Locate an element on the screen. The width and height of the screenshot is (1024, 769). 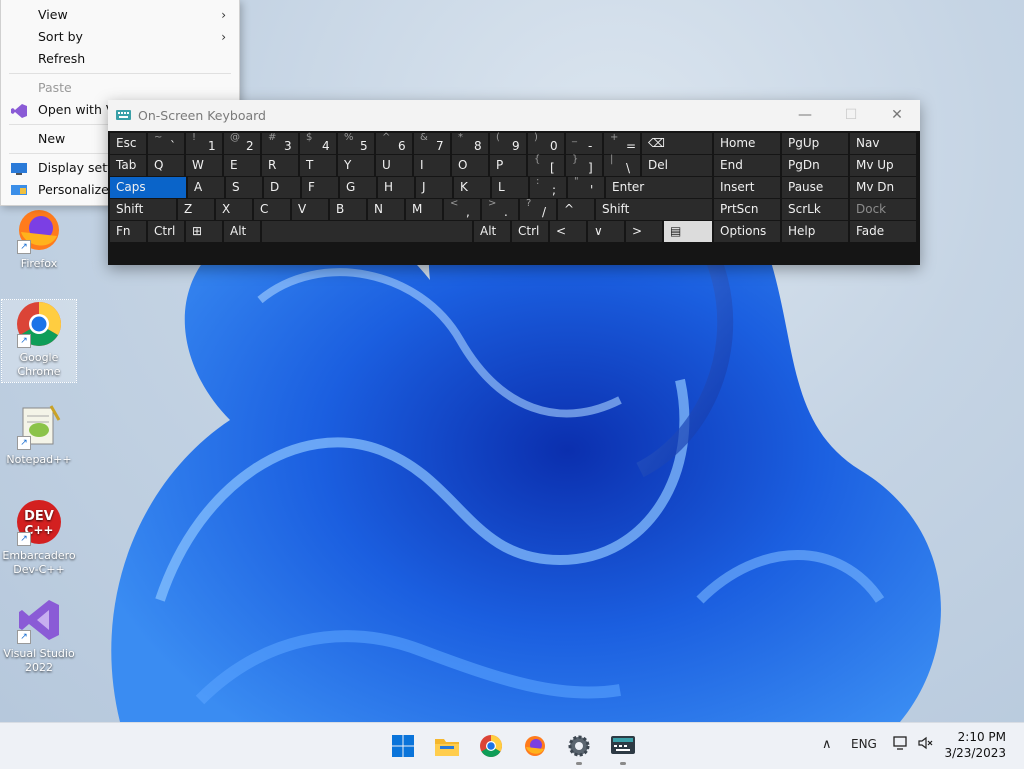
key-symbol: ∨ is located at coordinates (606, 231).